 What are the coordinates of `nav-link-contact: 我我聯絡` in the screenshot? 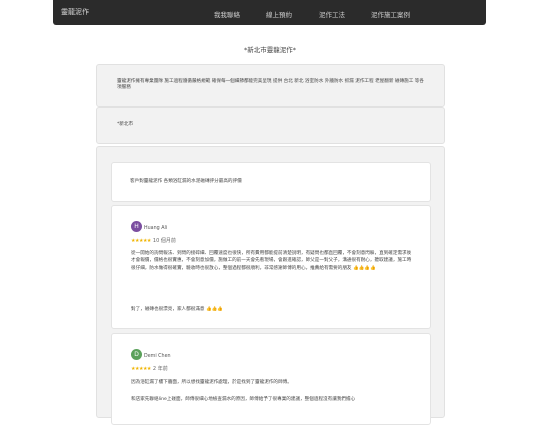 It's located at (227, 14).